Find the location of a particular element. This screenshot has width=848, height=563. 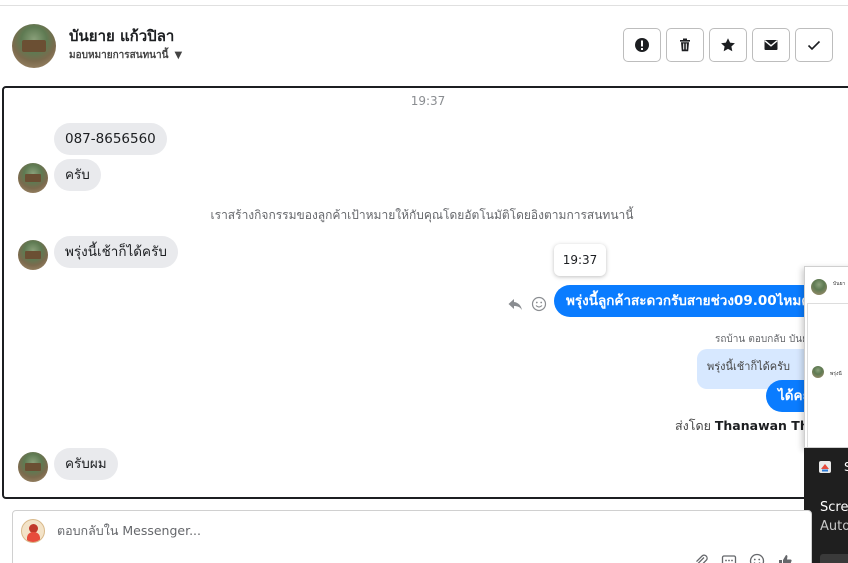

incoming-message: 087-8656560 is located at coordinates (110, 139).